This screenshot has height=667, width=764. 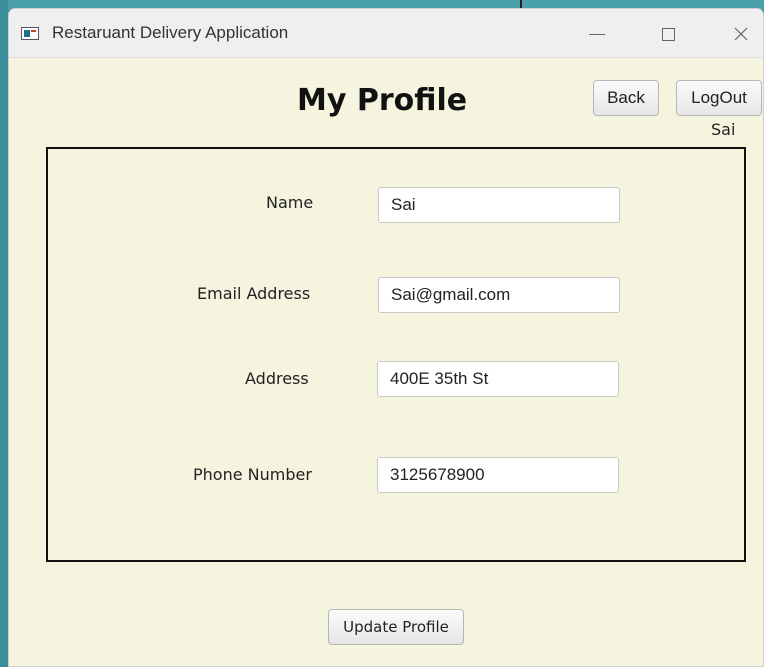 I want to click on minimize-button, so click(x=597, y=34).